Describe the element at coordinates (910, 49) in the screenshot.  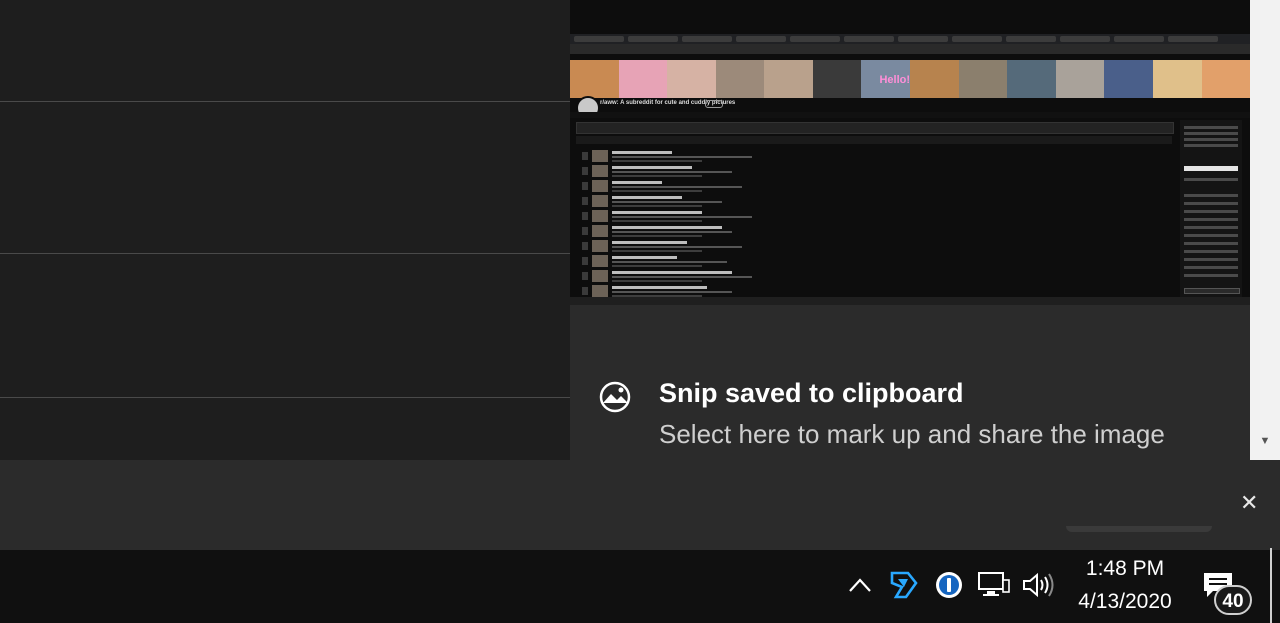
I see `thumbnail-address-bar` at that location.